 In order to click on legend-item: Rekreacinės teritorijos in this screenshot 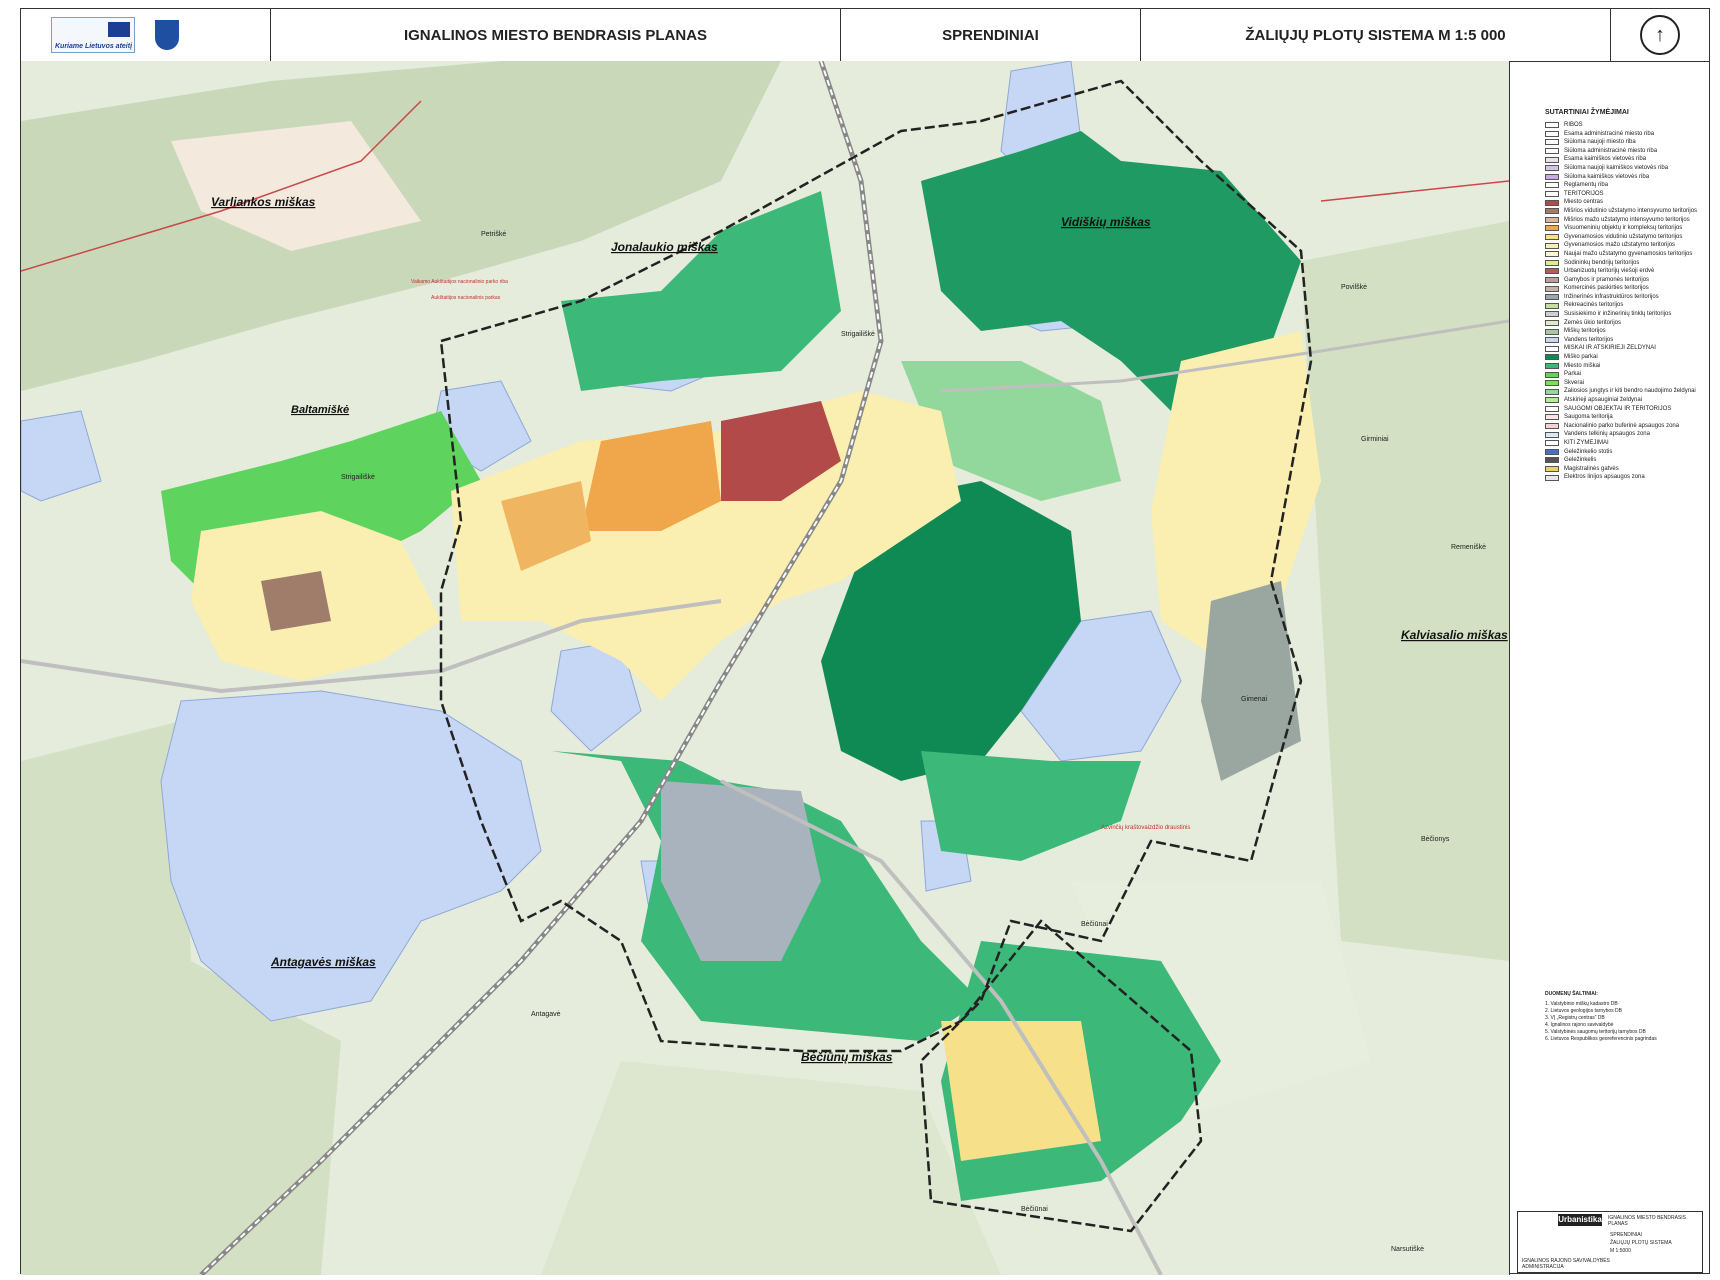, I will do `click(1625, 305)`.